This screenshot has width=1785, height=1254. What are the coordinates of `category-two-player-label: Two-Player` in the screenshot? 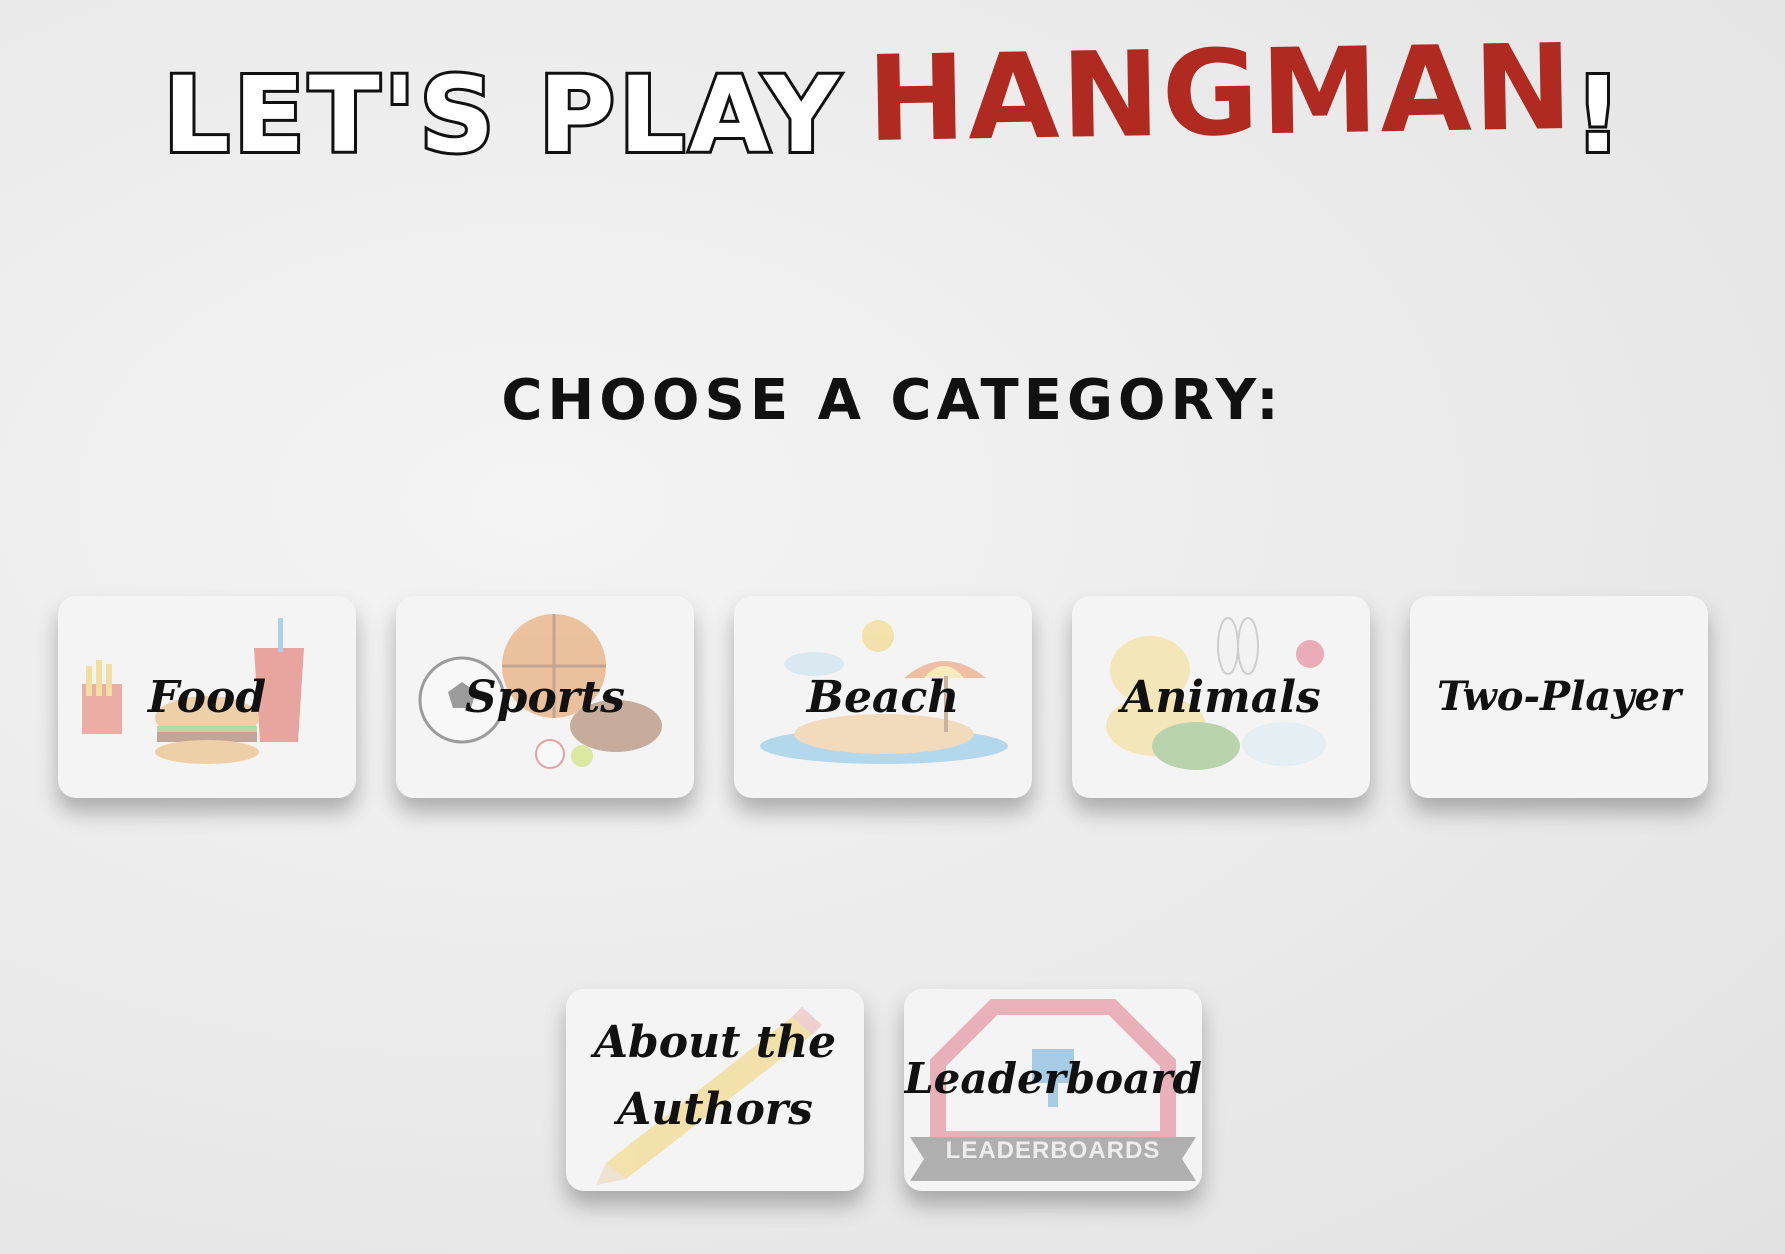 It's located at (1559, 696).